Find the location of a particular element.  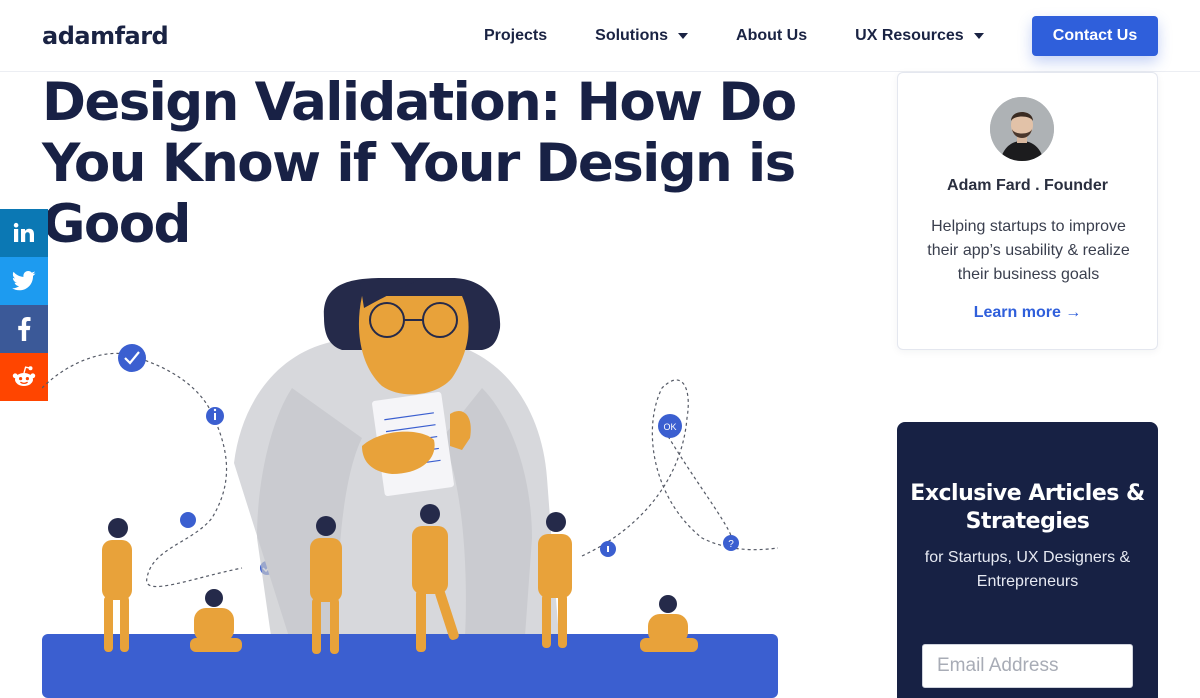

nav-about-label: About Us is located at coordinates (772, 35).